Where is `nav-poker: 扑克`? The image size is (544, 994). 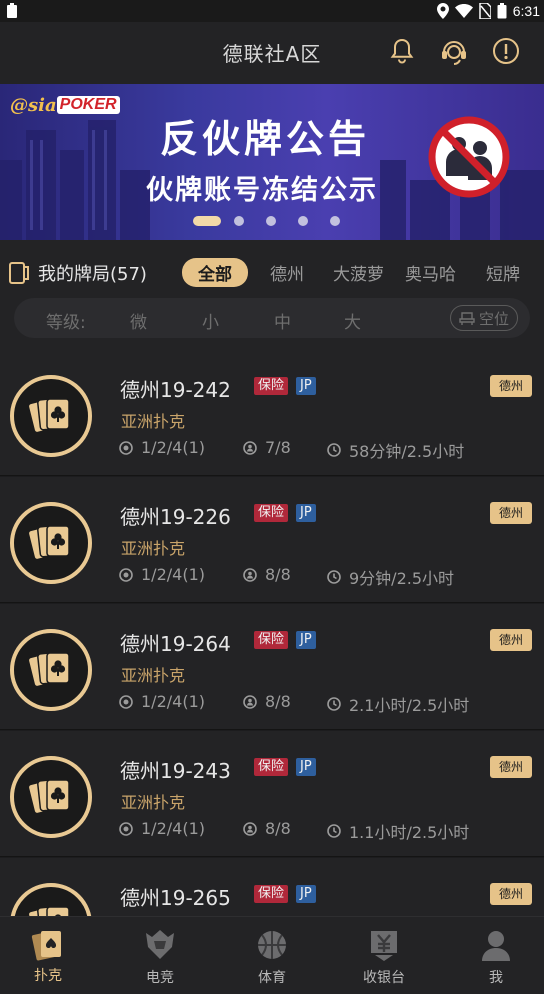
nav-poker: 扑克 is located at coordinates (51, 955).